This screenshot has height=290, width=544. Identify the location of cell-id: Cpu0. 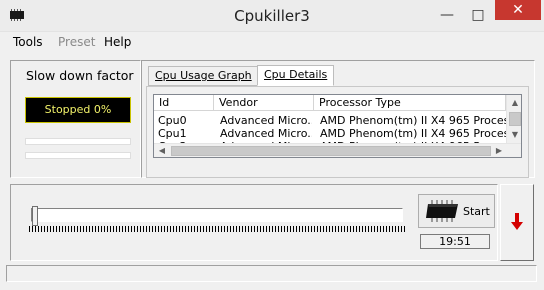
(172, 120).